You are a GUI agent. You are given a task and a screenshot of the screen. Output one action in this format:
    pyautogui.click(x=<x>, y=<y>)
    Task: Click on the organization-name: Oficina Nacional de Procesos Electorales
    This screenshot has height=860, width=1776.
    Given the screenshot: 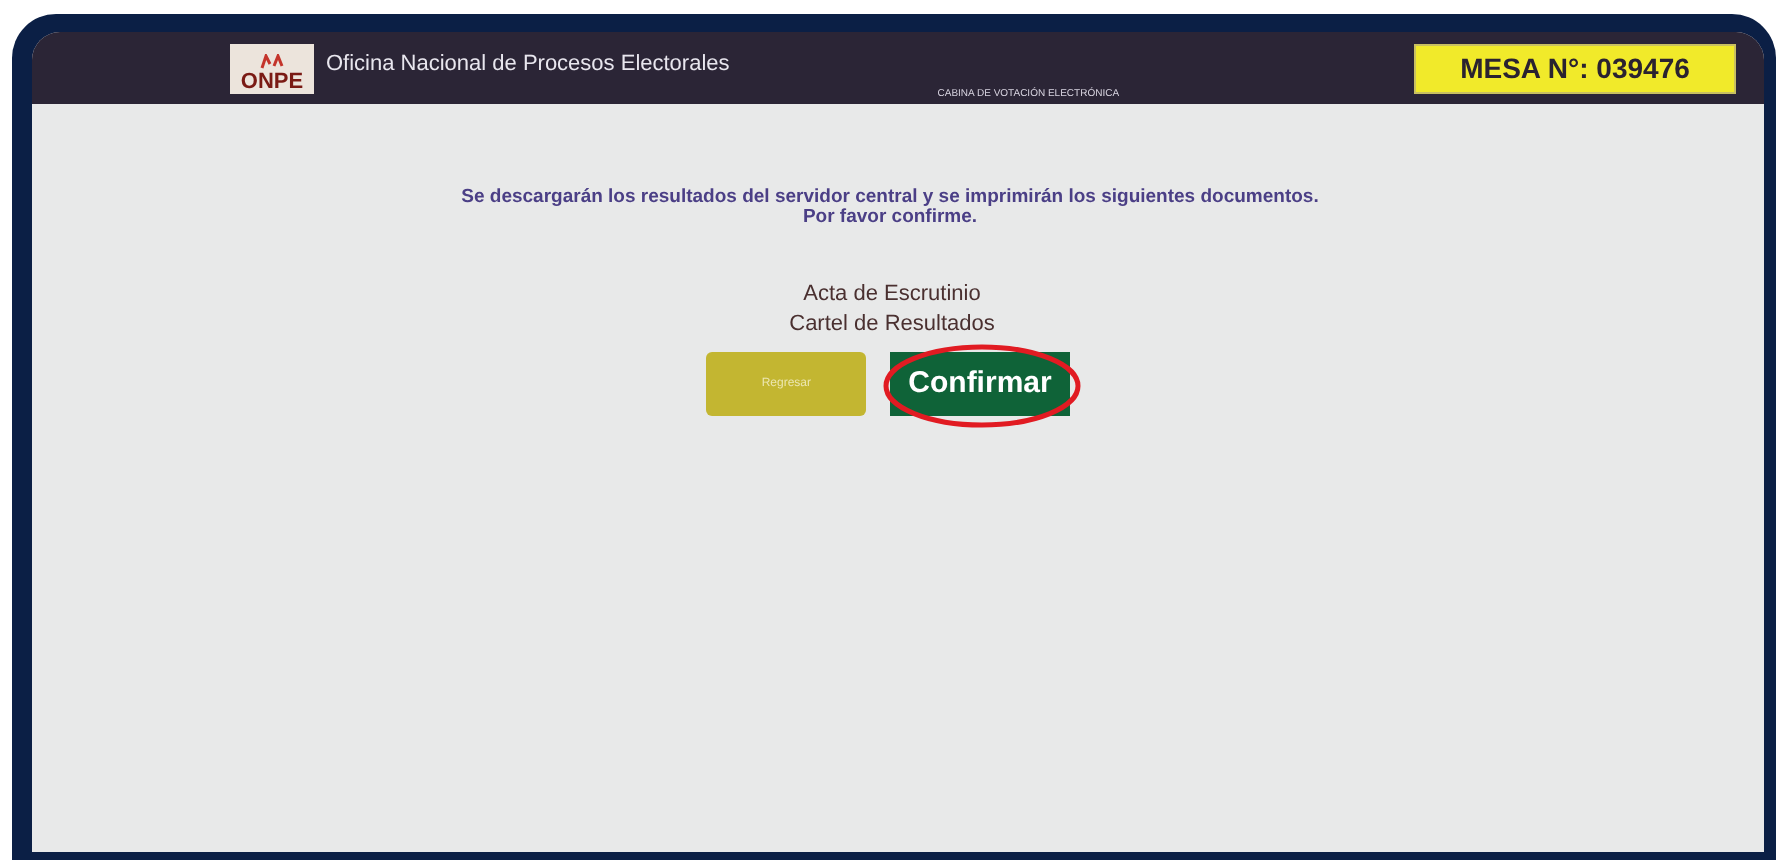 What is the action you would take?
    pyautogui.click(x=528, y=65)
    